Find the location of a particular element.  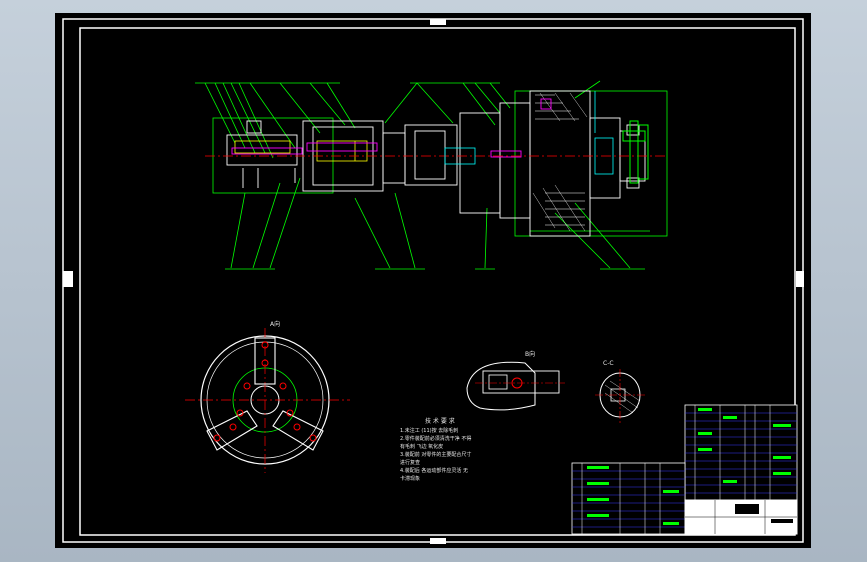

section-label-b: B向 is located at coordinates (530, 354).